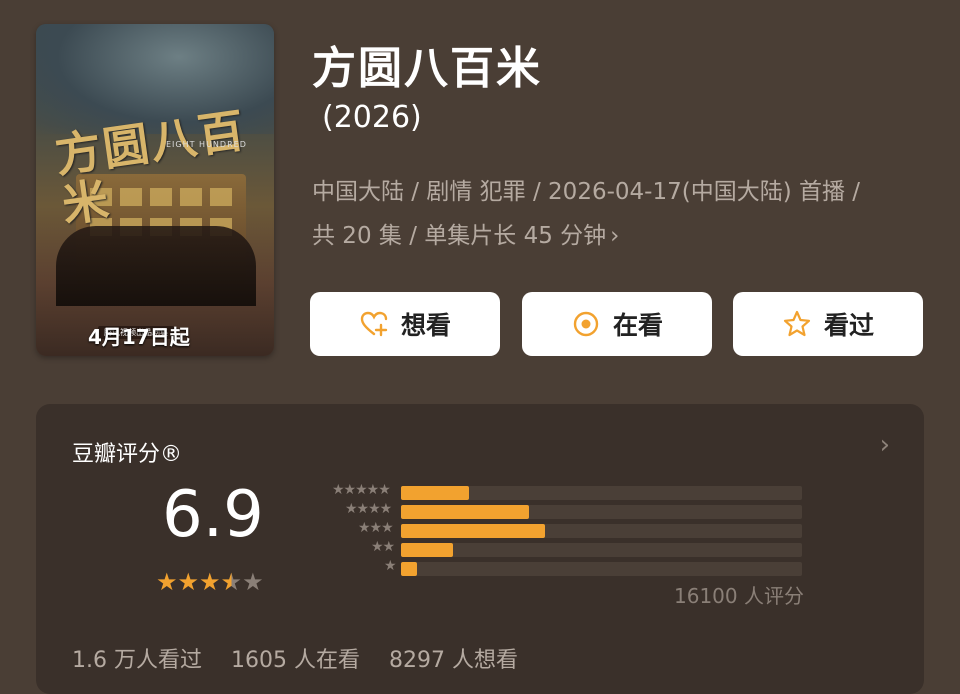 This screenshot has height=694, width=960. Describe the element at coordinates (127, 454) in the screenshot. I see `rating-label: 豆瓣评分®` at that location.